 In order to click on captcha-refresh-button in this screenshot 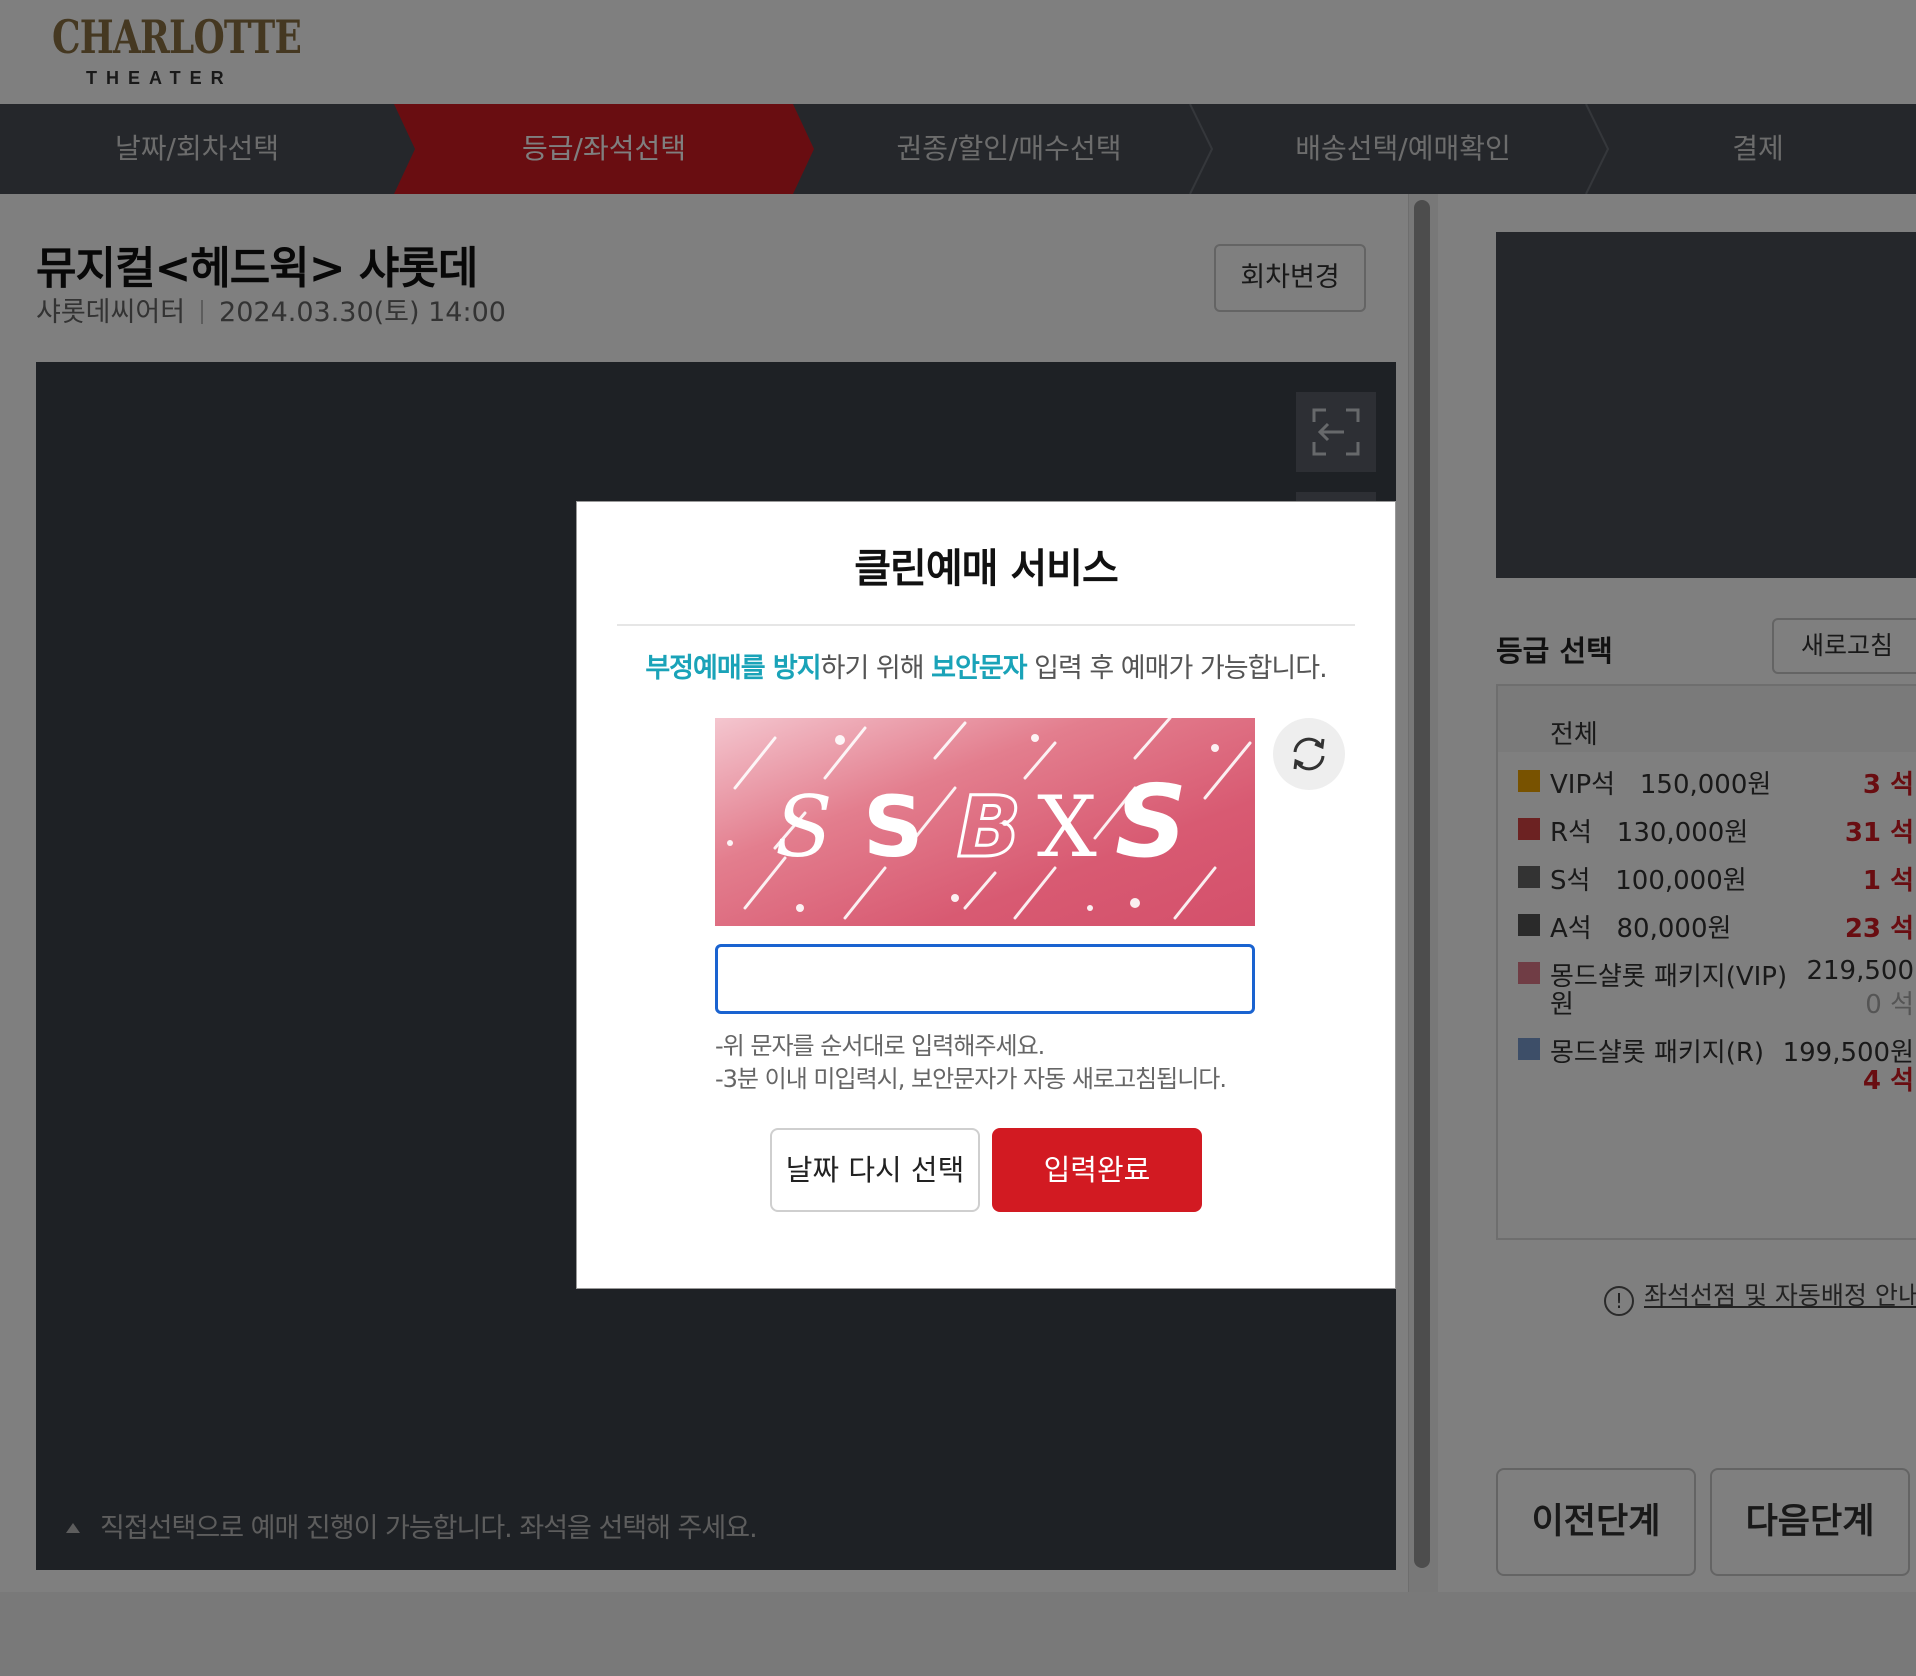, I will do `click(1309, 754)`.